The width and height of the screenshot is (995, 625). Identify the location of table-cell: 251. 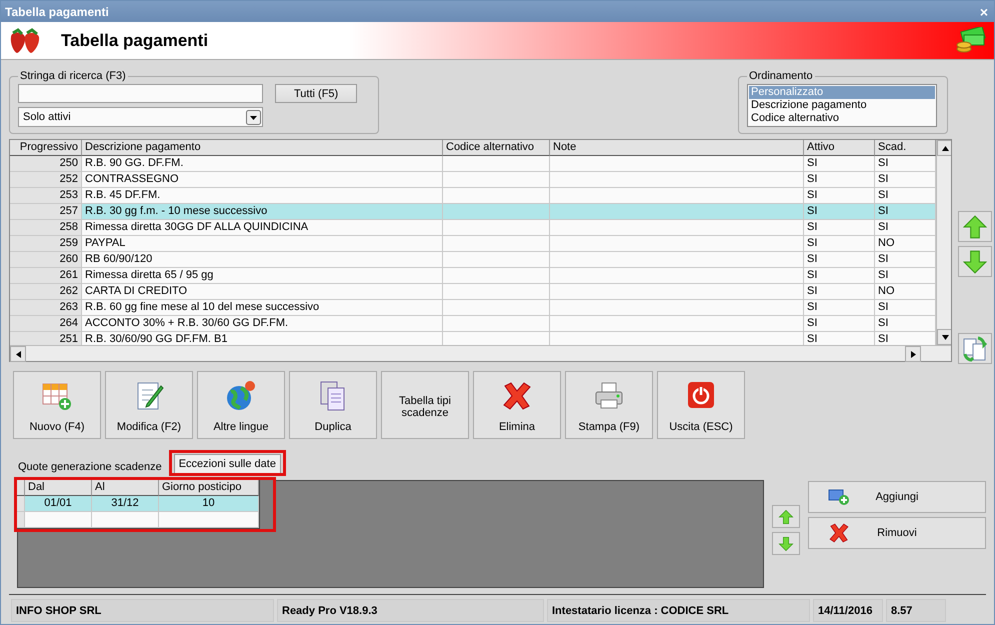
(46, 338).